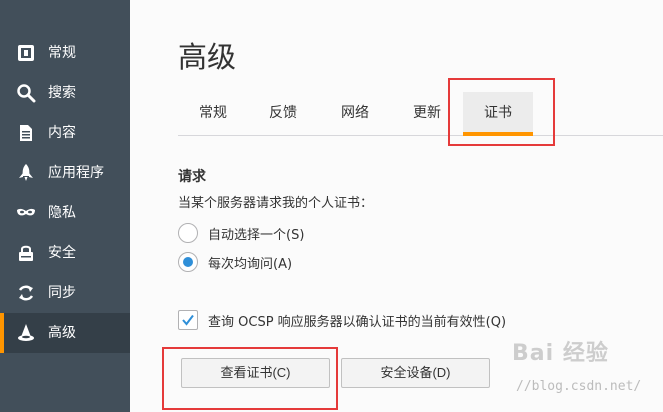  I want to click on sidebar-item-label: 隐私, so click(62, 213).